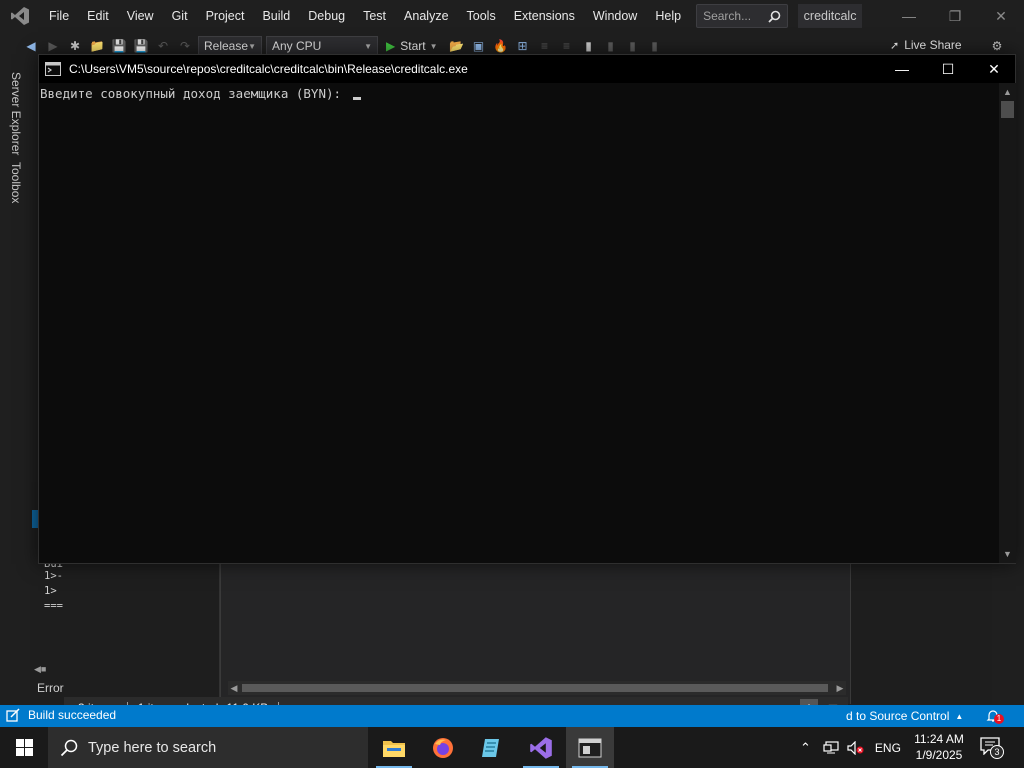 The width and height of the screenshot is (1024, 768). Describe the element at coordinates (481, 16) in the screenshot. I see `menu-tools: Tools` at that location.